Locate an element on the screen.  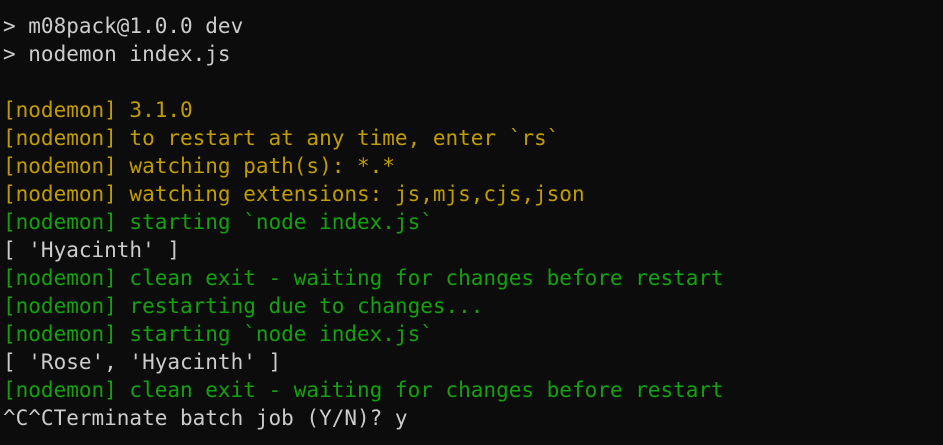
command-echo-line: > nodemon index.js is located at coordinates (117, 54).